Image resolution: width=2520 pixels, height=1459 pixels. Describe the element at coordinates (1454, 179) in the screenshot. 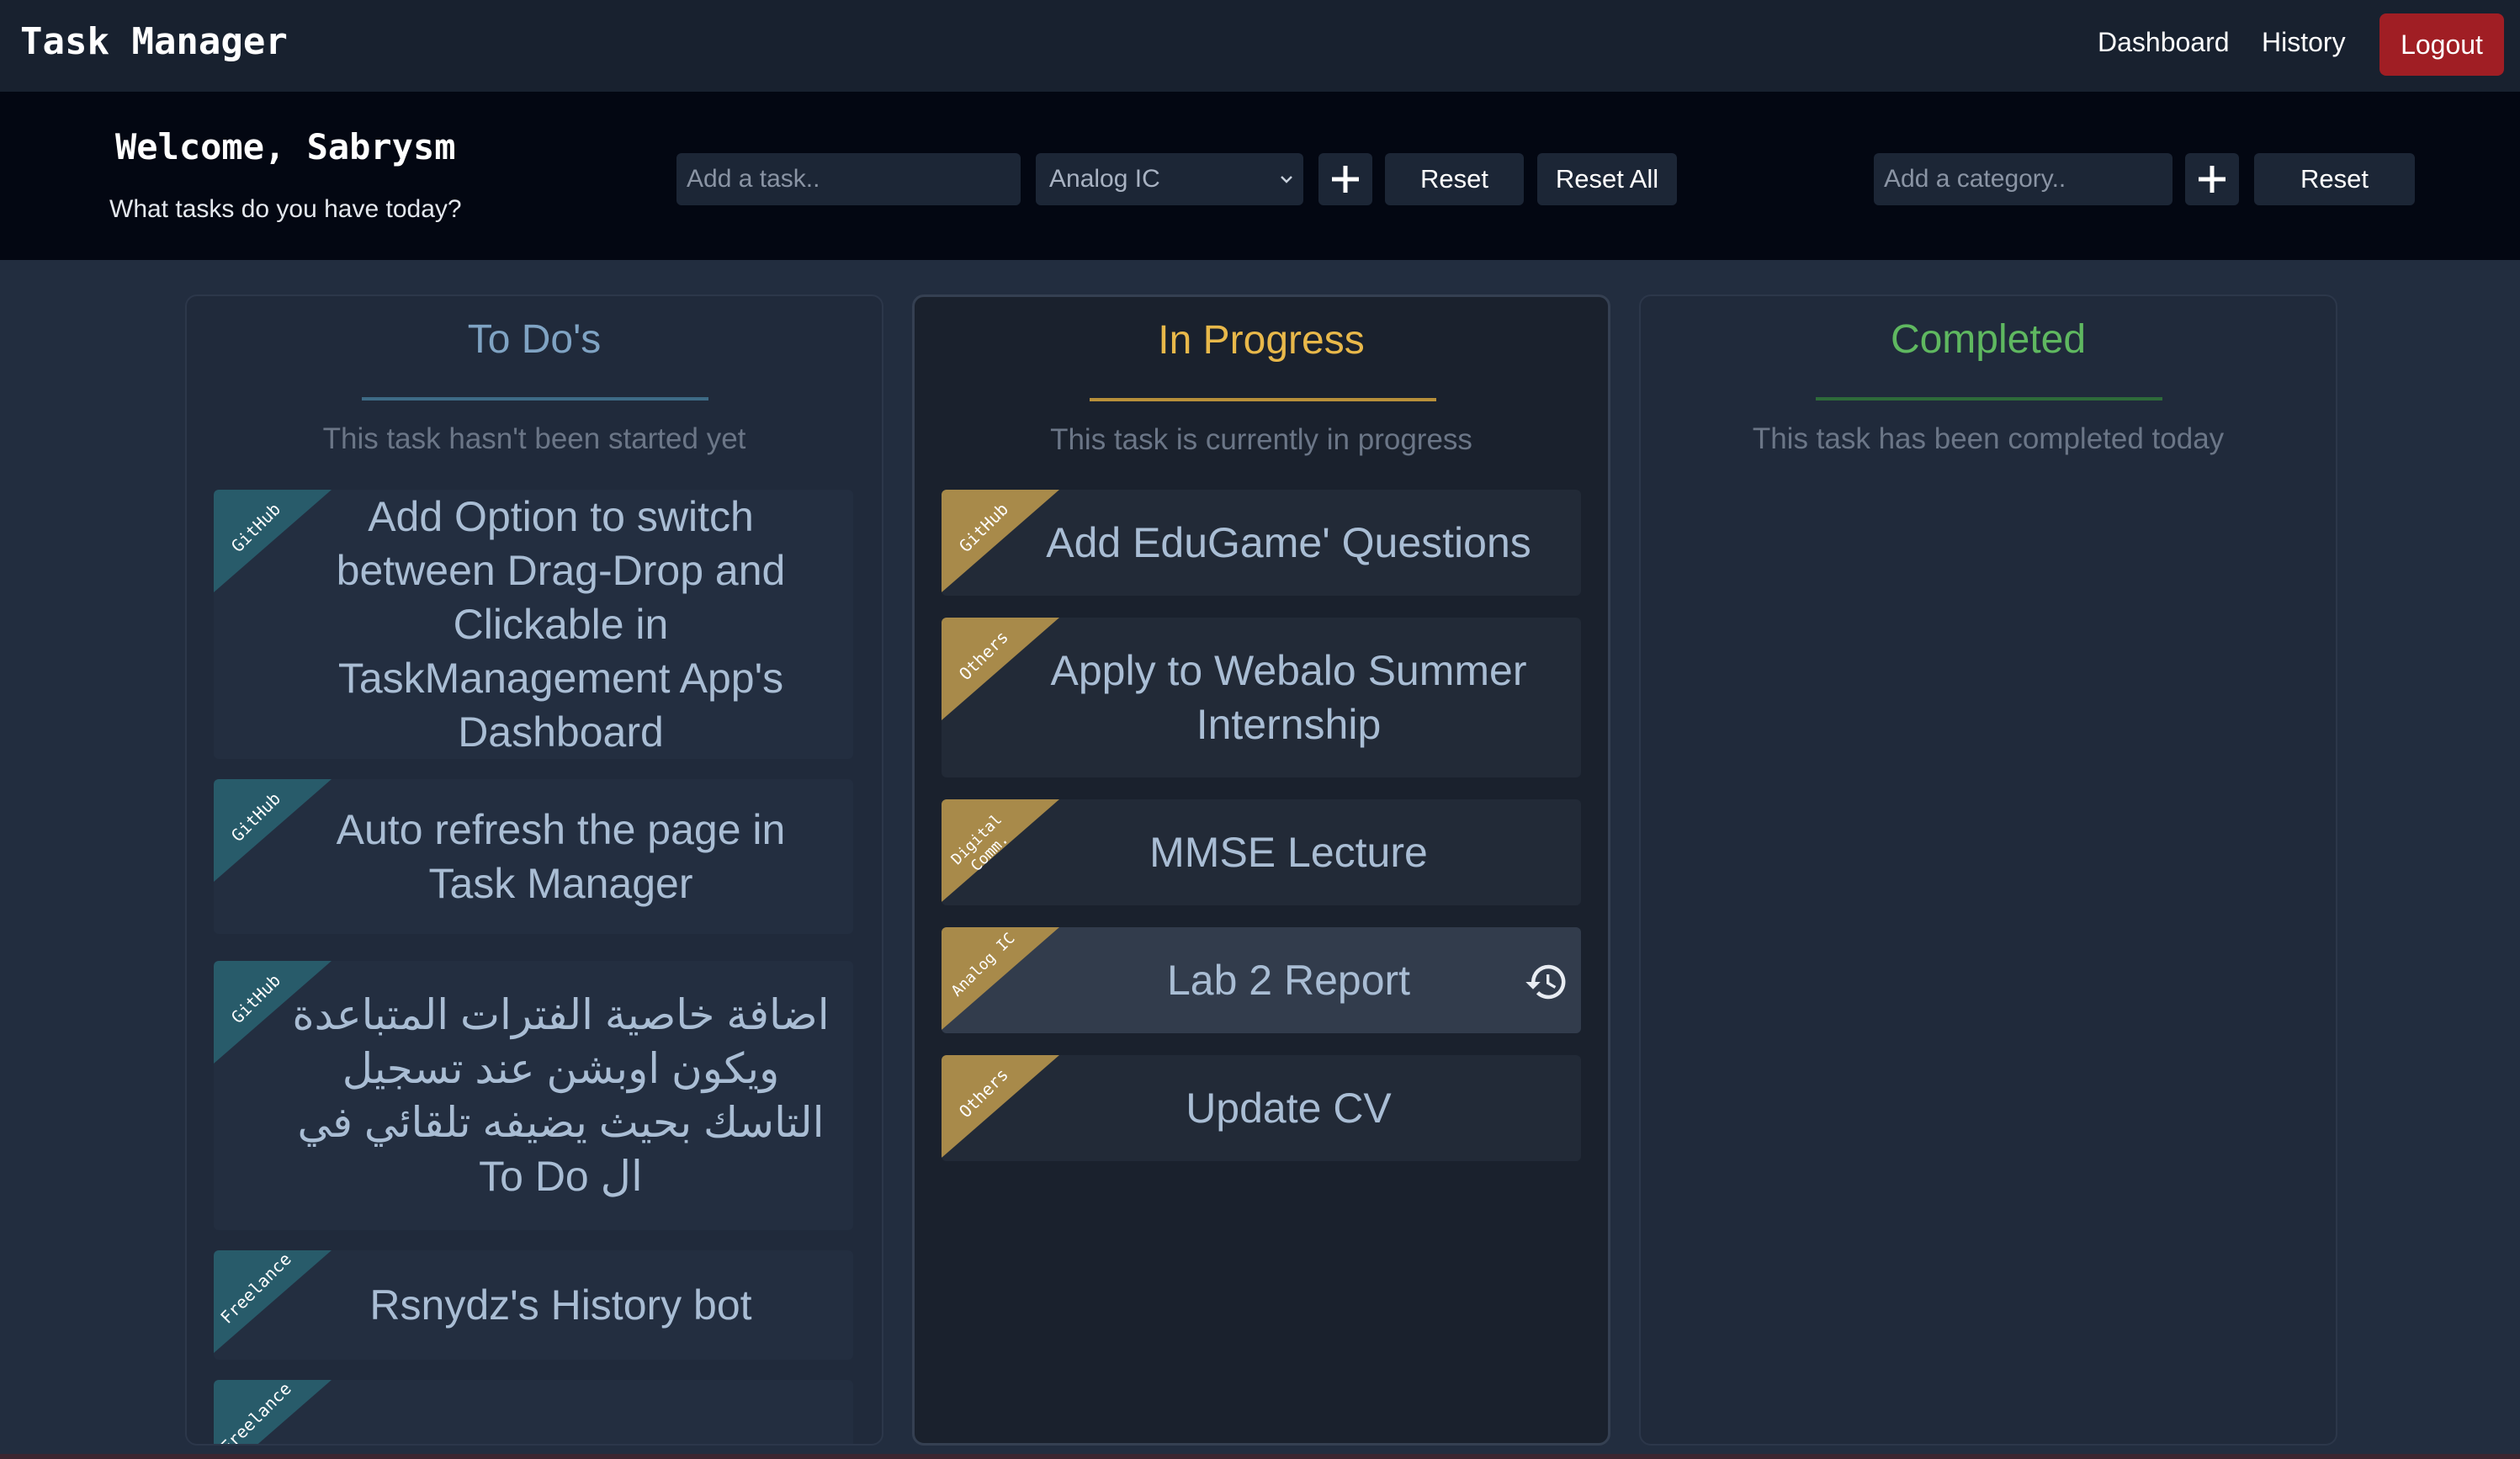

I see `reset-tasks-button: Reset` at that location.